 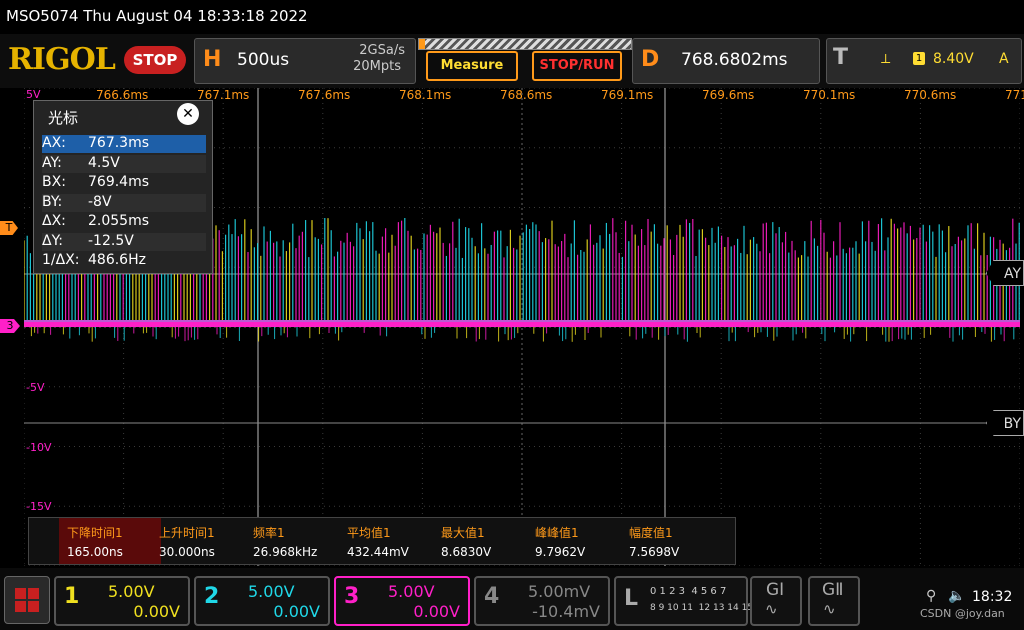 What do you see at coordinates (54, 221) in the screenshot?
I see `cursor-key: ΔX:` at bounding box center [54, 221].